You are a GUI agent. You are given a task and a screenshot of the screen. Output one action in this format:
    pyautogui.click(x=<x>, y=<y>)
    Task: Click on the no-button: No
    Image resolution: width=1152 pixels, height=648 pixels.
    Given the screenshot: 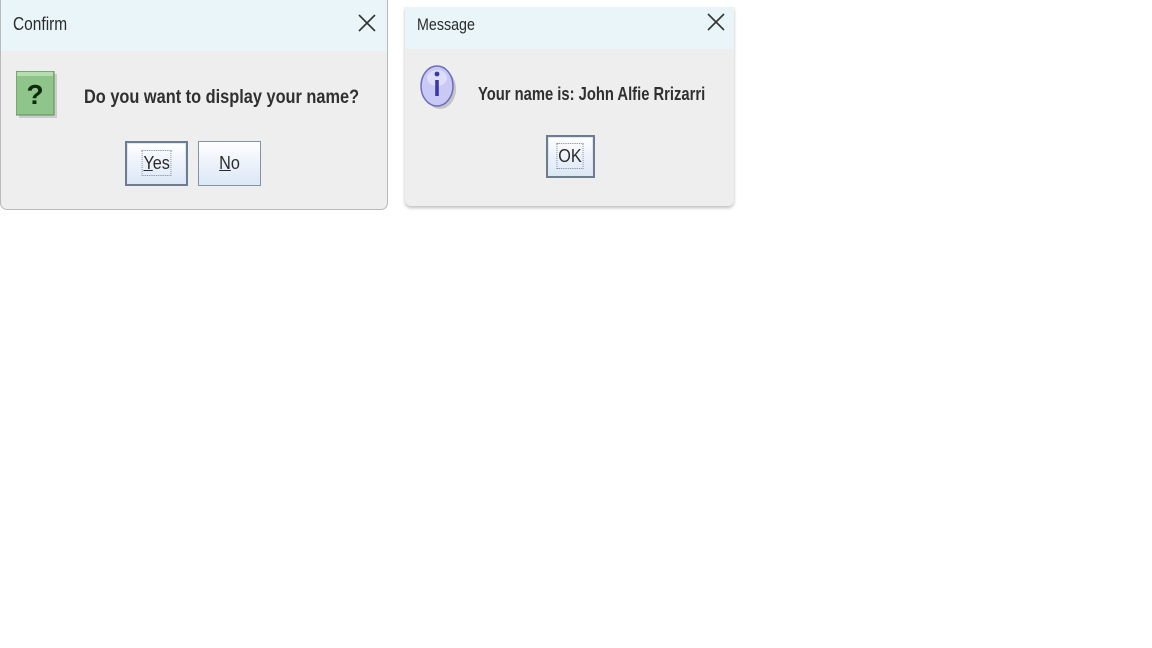 What is the action you would take?
    pyautogui.click(x=229, y=163)
    